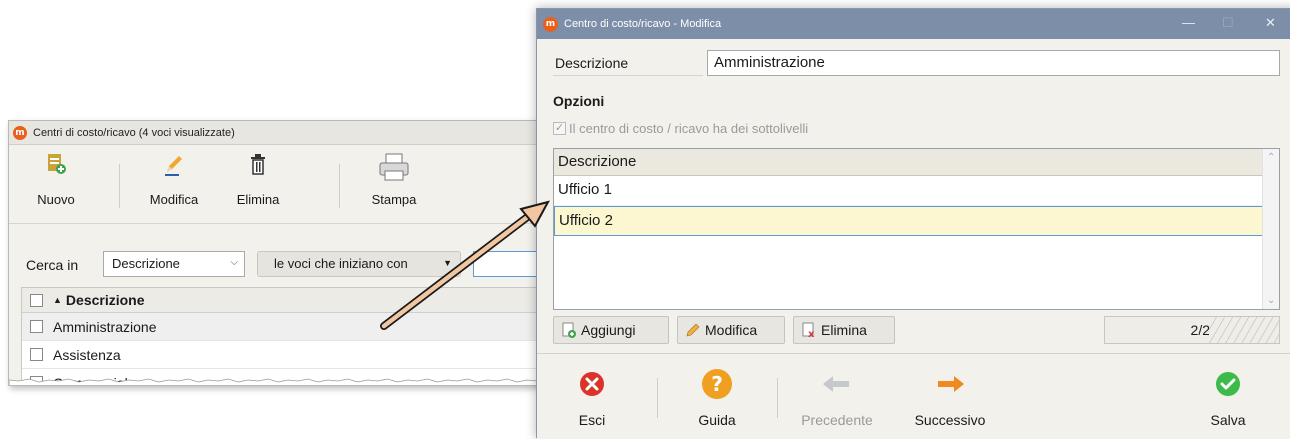 The height and width of the screenshot is (439, 1290). Describe the element at coordinates (87, 354) in the screenshot. I see `row-label: Assistenza` at that location.